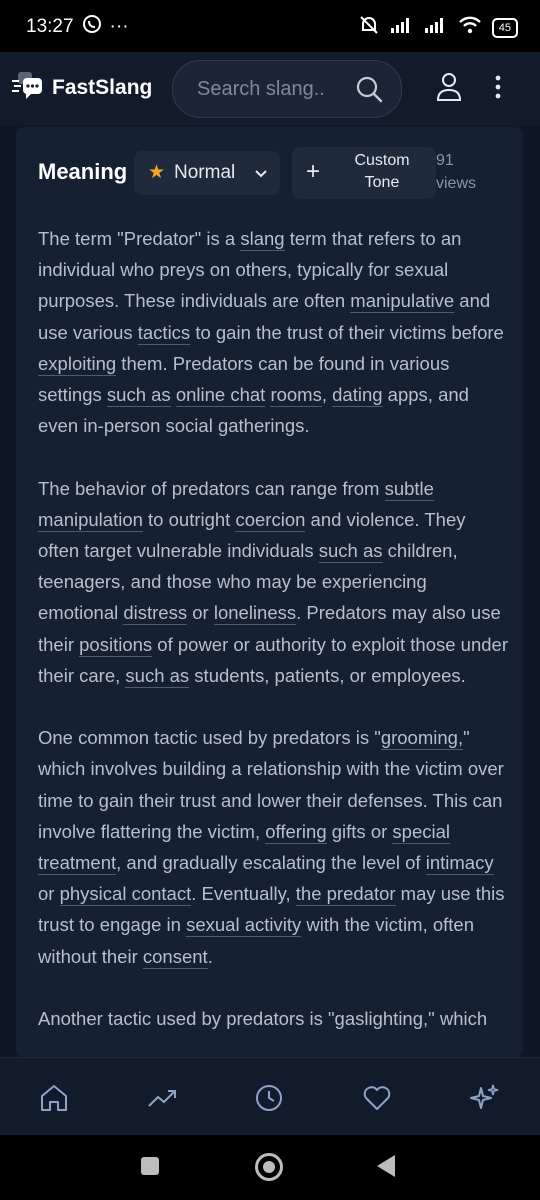 The image size is (540, 1200). I want to click on slang-term-link: consent, so click(175, 957).